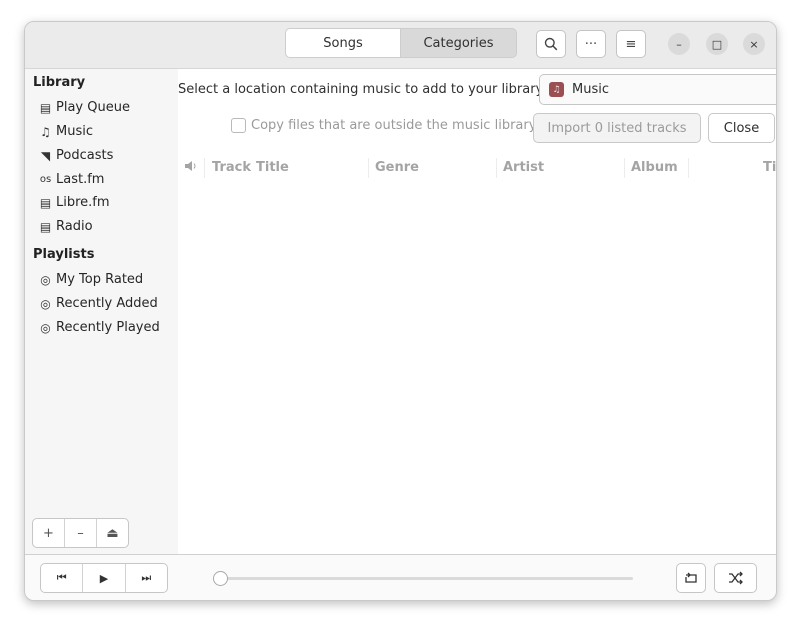  Describe the element at coordinates (62, 578) in the screenshot. I see `previous-track-button: ⏮` at that location.